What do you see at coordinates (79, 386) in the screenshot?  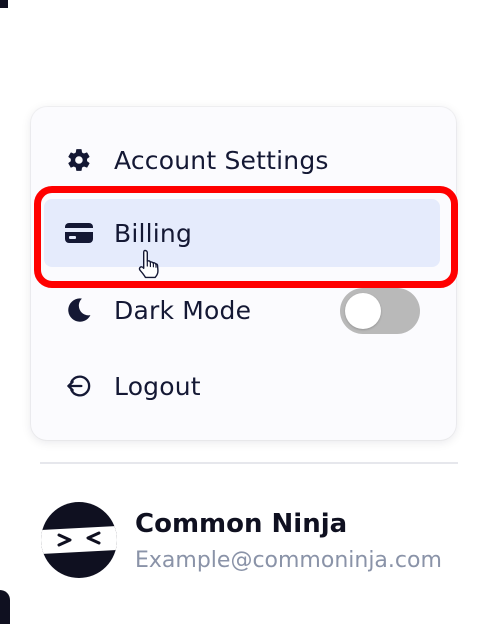 I see `logout-icon` at bounding box center [79, 386].